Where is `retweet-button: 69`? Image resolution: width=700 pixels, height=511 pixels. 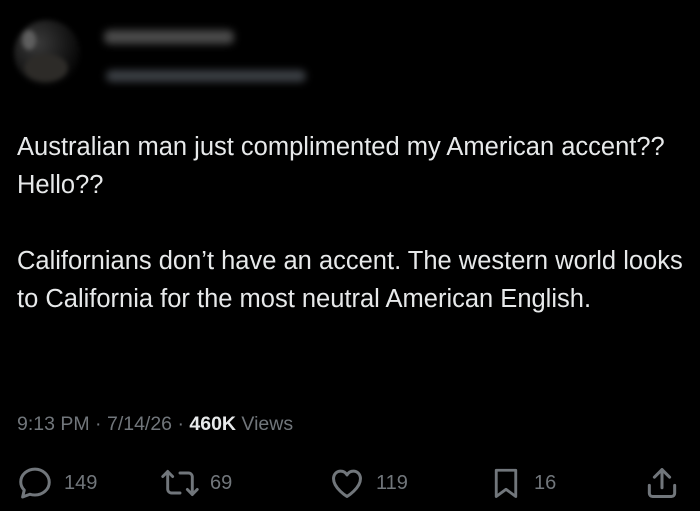 retweet-button: 69 is located at coordinates (196, 483).